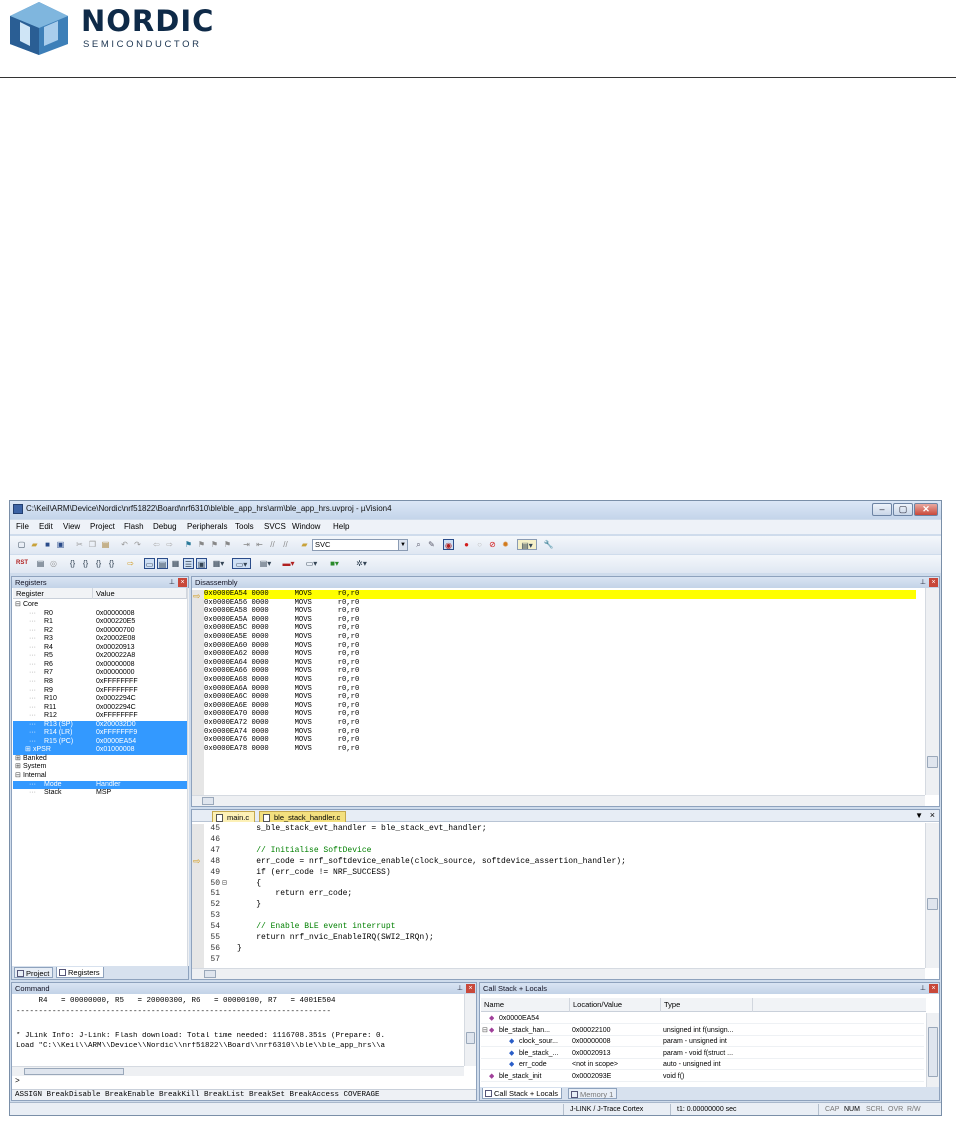 The image size is (956, 1124). What do you see at coordinates (100, 759) in the screenshot?
I see `register-row: ⊞ Banked` at bounding box center [100, 759].